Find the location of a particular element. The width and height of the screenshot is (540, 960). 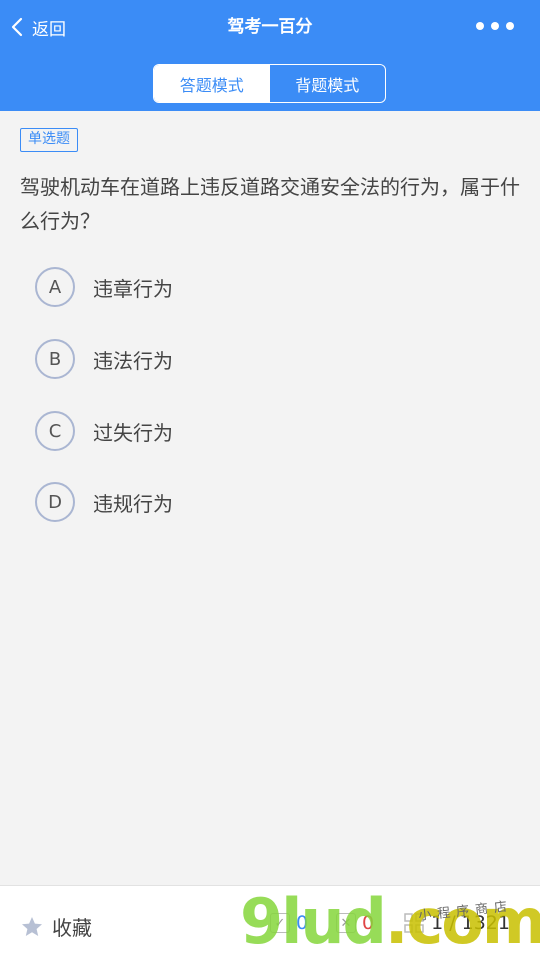

option-text: 过失行为 is located at coordinates (133, 432).